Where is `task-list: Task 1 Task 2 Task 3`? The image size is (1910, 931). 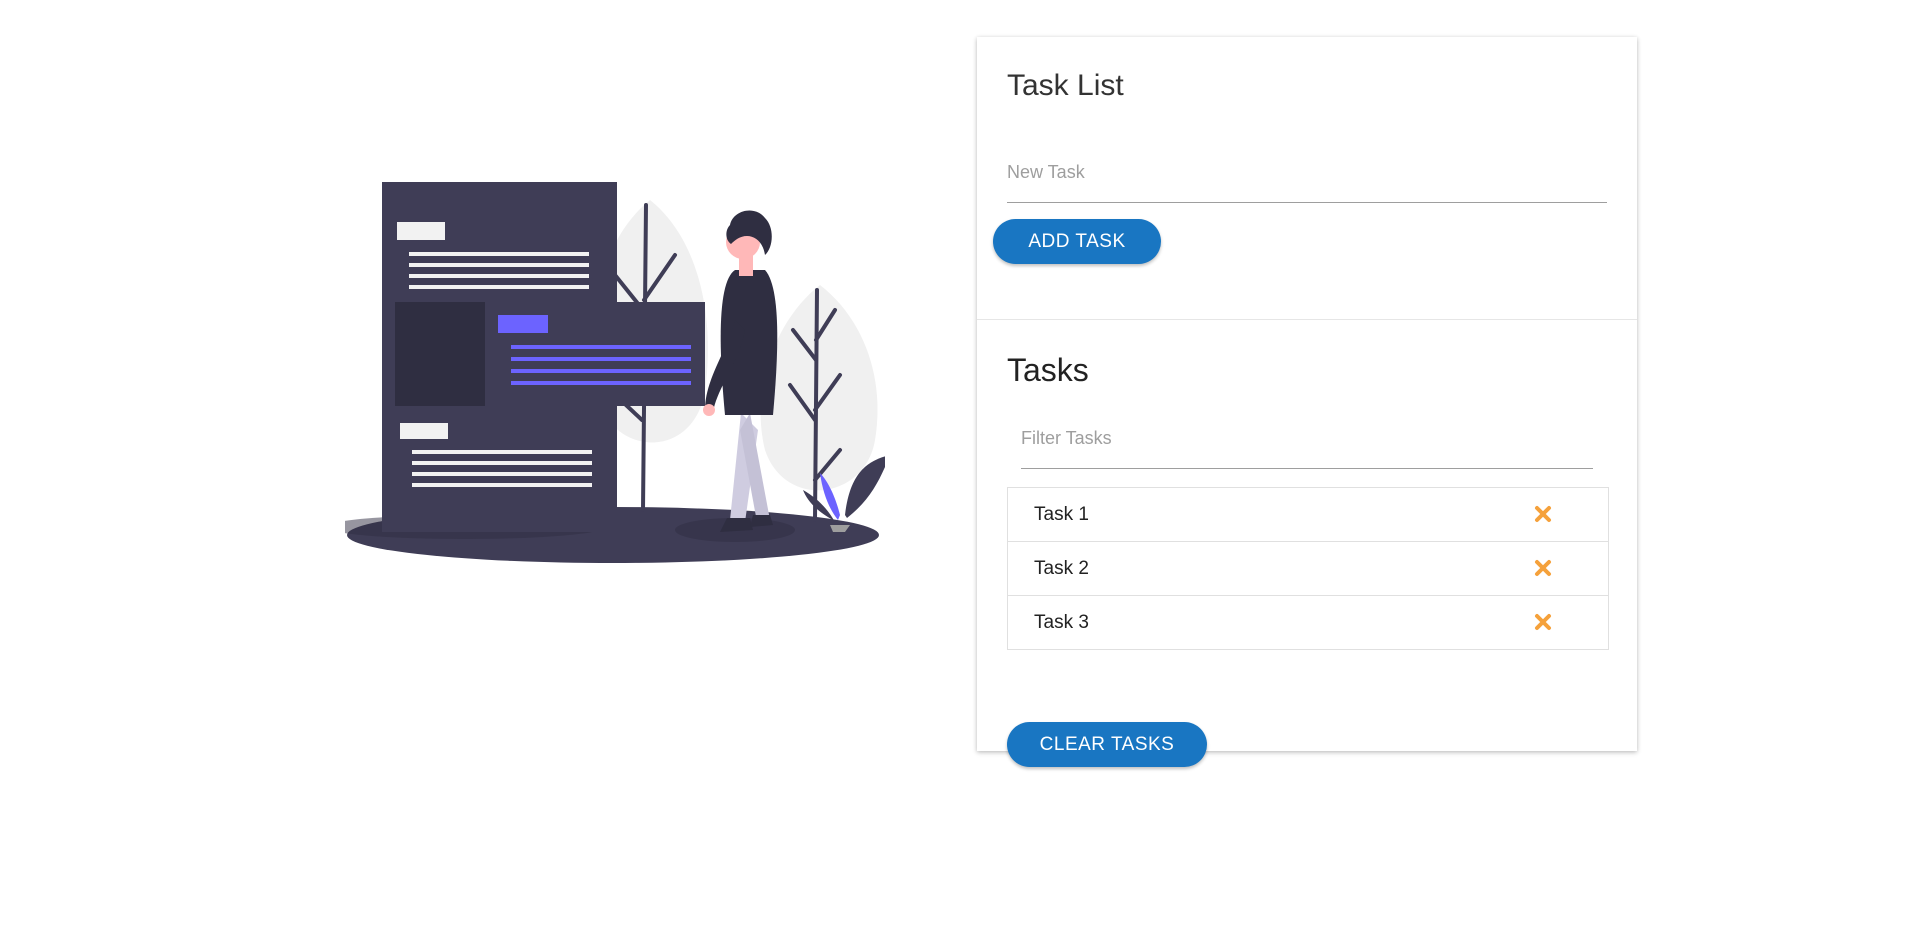 task-list: Task 1 Task 2 Task 3 is located at coordinates (1308, 568).